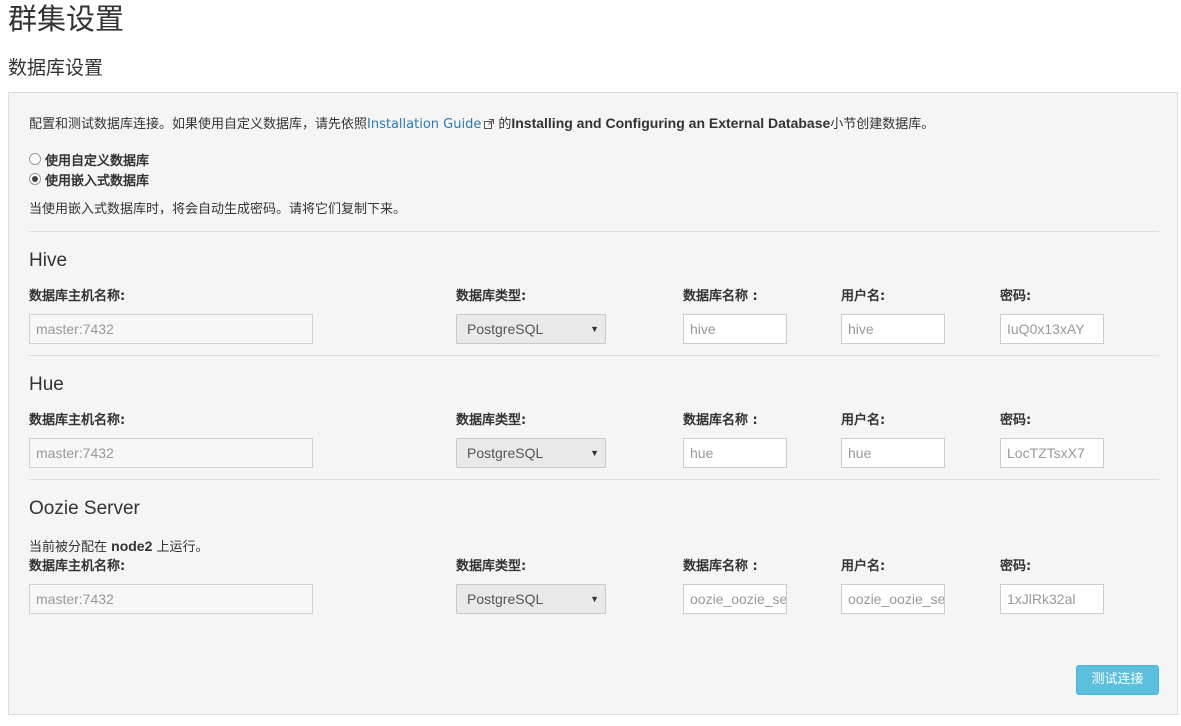 This screenshot has height=726, width=1181. Describe the element at coordinates (491, 420) in the screenshot. I see `hue-type-label: 数据库类型:` at that location.